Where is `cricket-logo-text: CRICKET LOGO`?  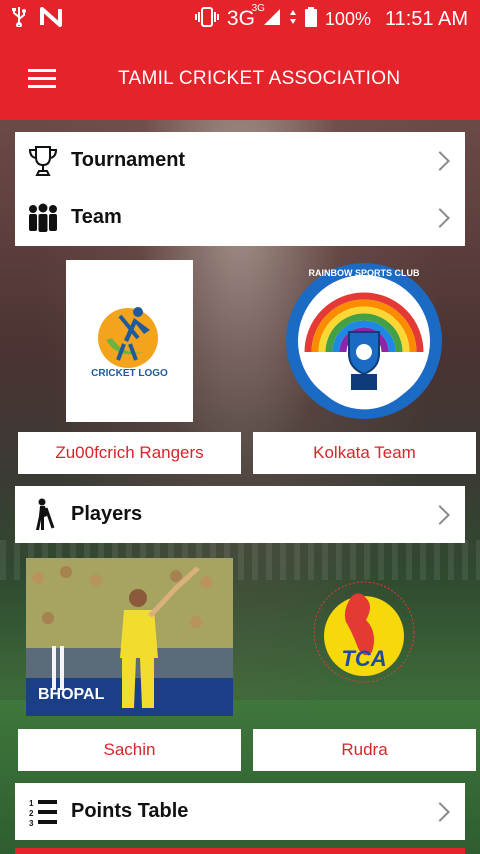 cricket-logo-text: CRICKET LOGO is located at coordinates (129, 373).